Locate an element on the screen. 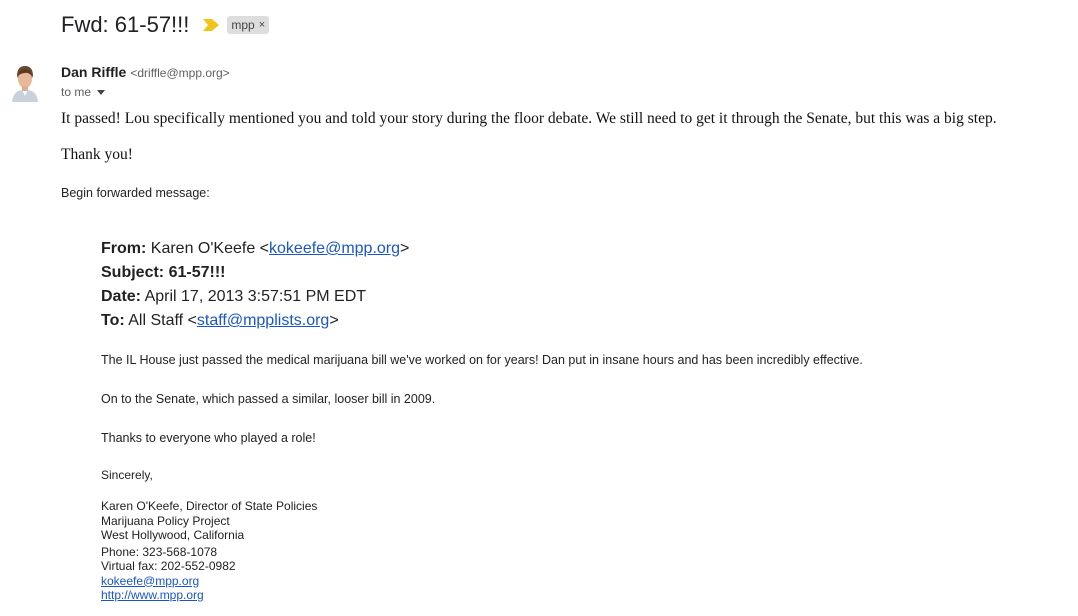  importance-marker-icon is located at coordinates (211, 25).